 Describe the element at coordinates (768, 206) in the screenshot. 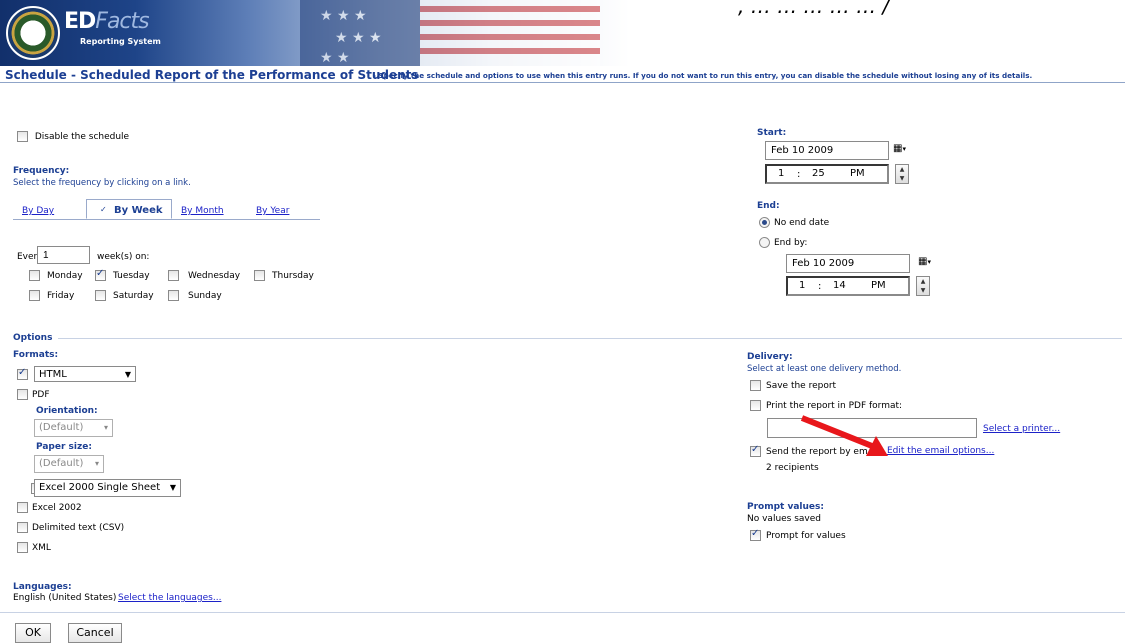

I see `end-heading: End:` at that location.